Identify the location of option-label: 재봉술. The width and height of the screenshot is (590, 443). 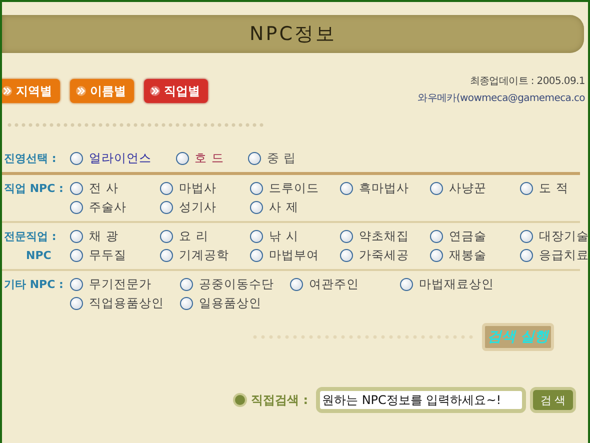
(467, 255).